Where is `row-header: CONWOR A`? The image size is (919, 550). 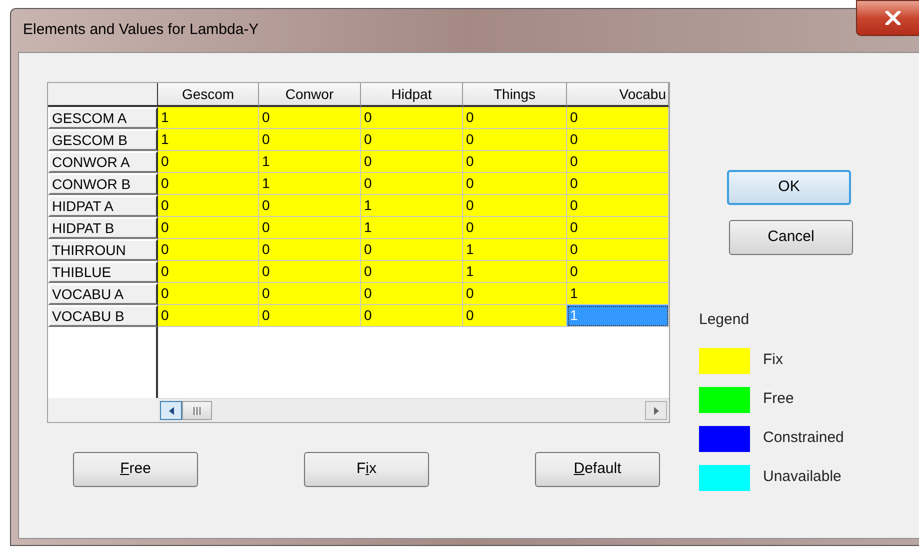 row-header: CONWOR A is located at coordinates (103, 162).